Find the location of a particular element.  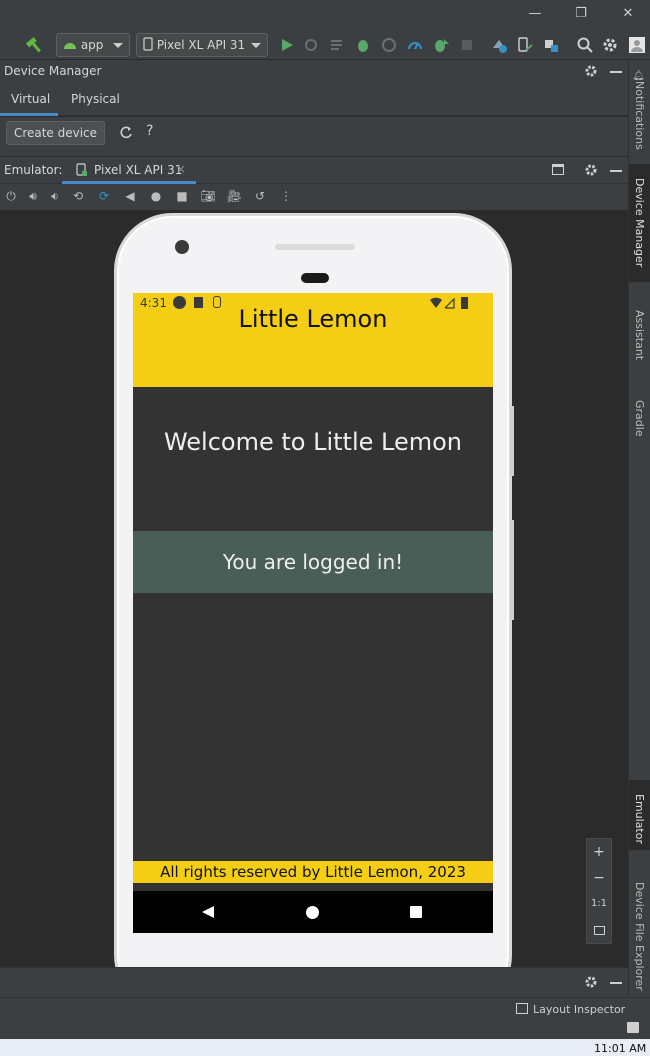

apply-changes-icon is located at coordinates (311, 45).